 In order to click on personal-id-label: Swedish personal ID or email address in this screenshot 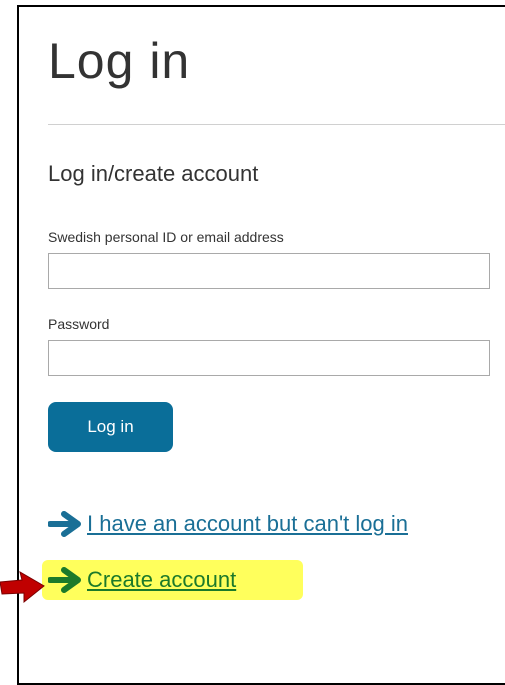, I will do `click(166, 237)`.